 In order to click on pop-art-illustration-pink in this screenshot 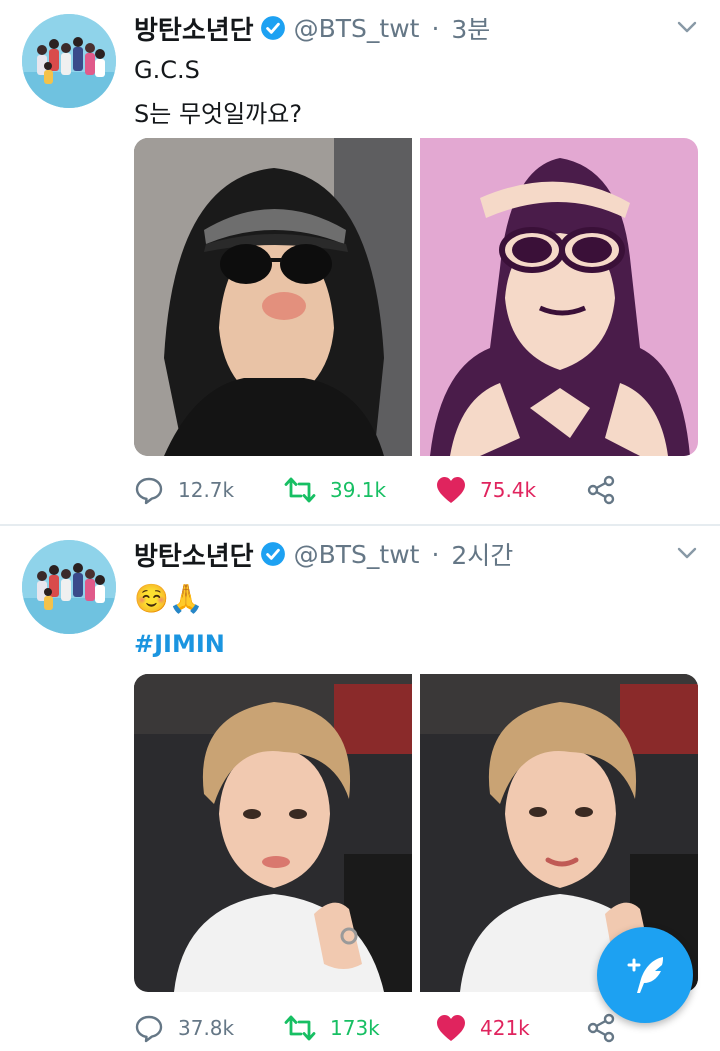, I will do `click(559, 297)`.